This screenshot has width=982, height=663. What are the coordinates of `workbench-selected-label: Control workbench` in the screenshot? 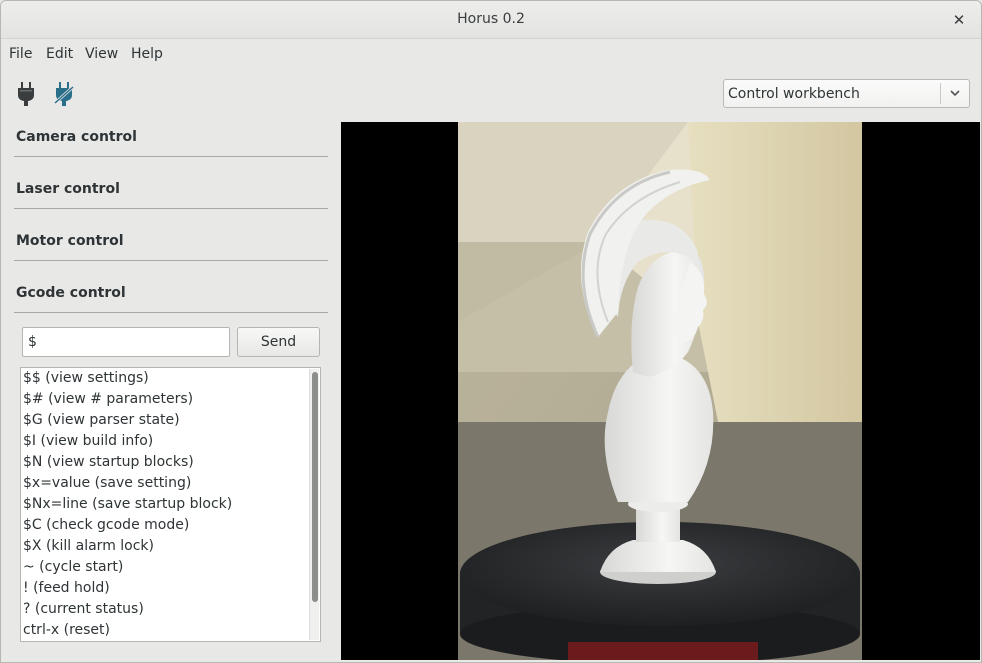 It's located at (794, 94).